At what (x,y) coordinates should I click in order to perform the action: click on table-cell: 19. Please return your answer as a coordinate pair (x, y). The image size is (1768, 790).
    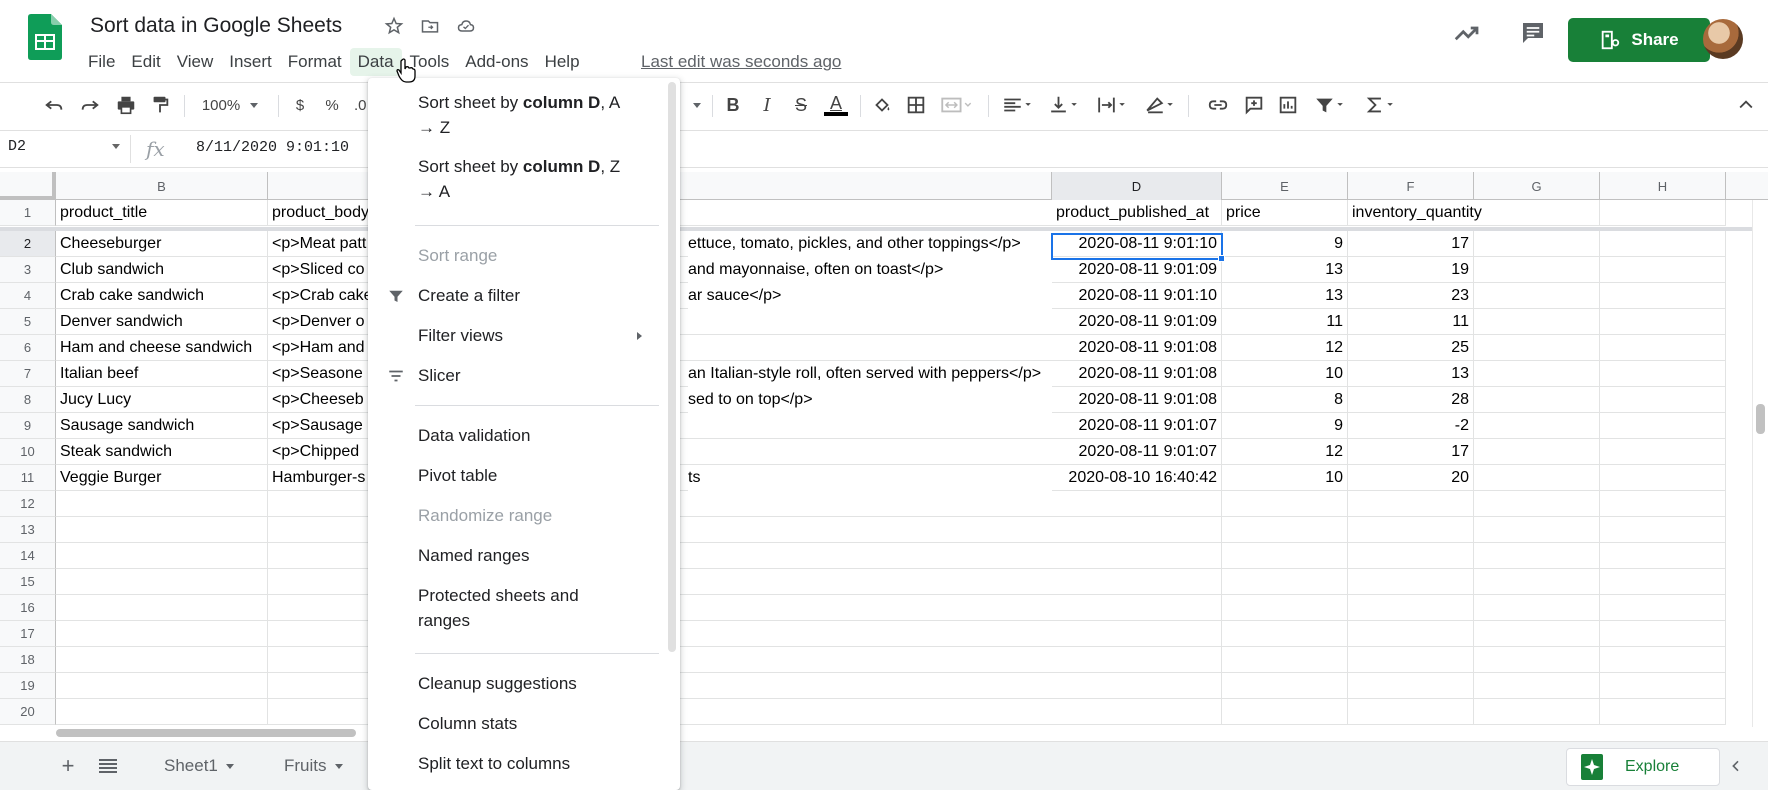
    Looking at the image, I should click on (1411, 270).